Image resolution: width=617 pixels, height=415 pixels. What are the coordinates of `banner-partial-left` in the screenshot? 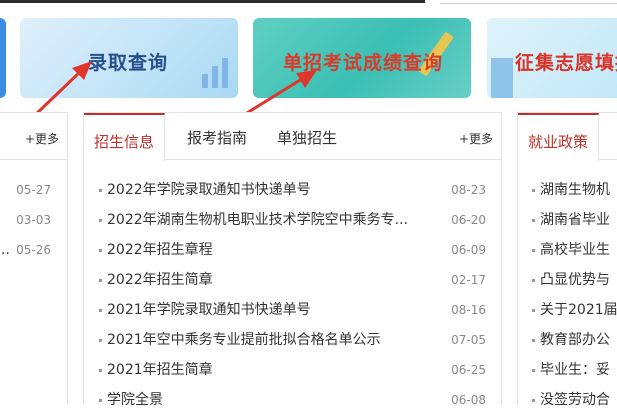 It's located at (3, 58).